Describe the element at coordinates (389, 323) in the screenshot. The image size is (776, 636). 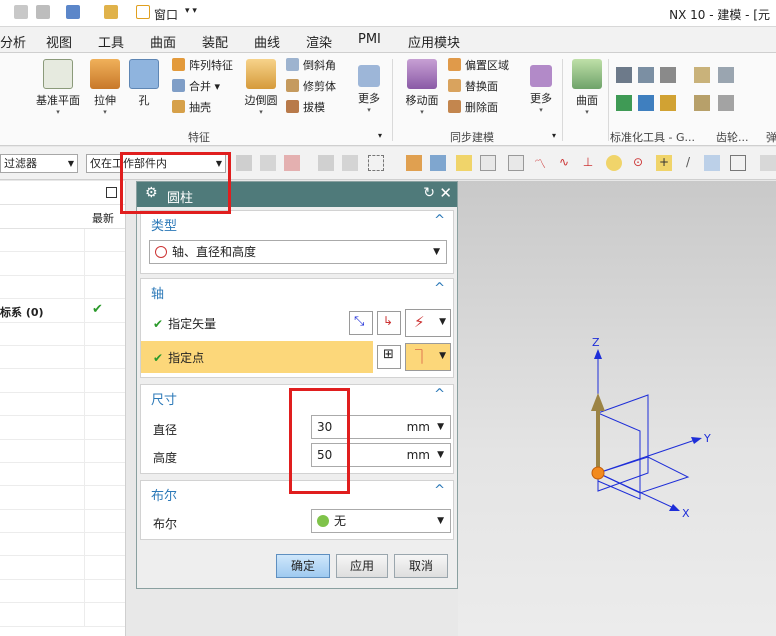
I see `vector-dialog-button: ↳` at that location.